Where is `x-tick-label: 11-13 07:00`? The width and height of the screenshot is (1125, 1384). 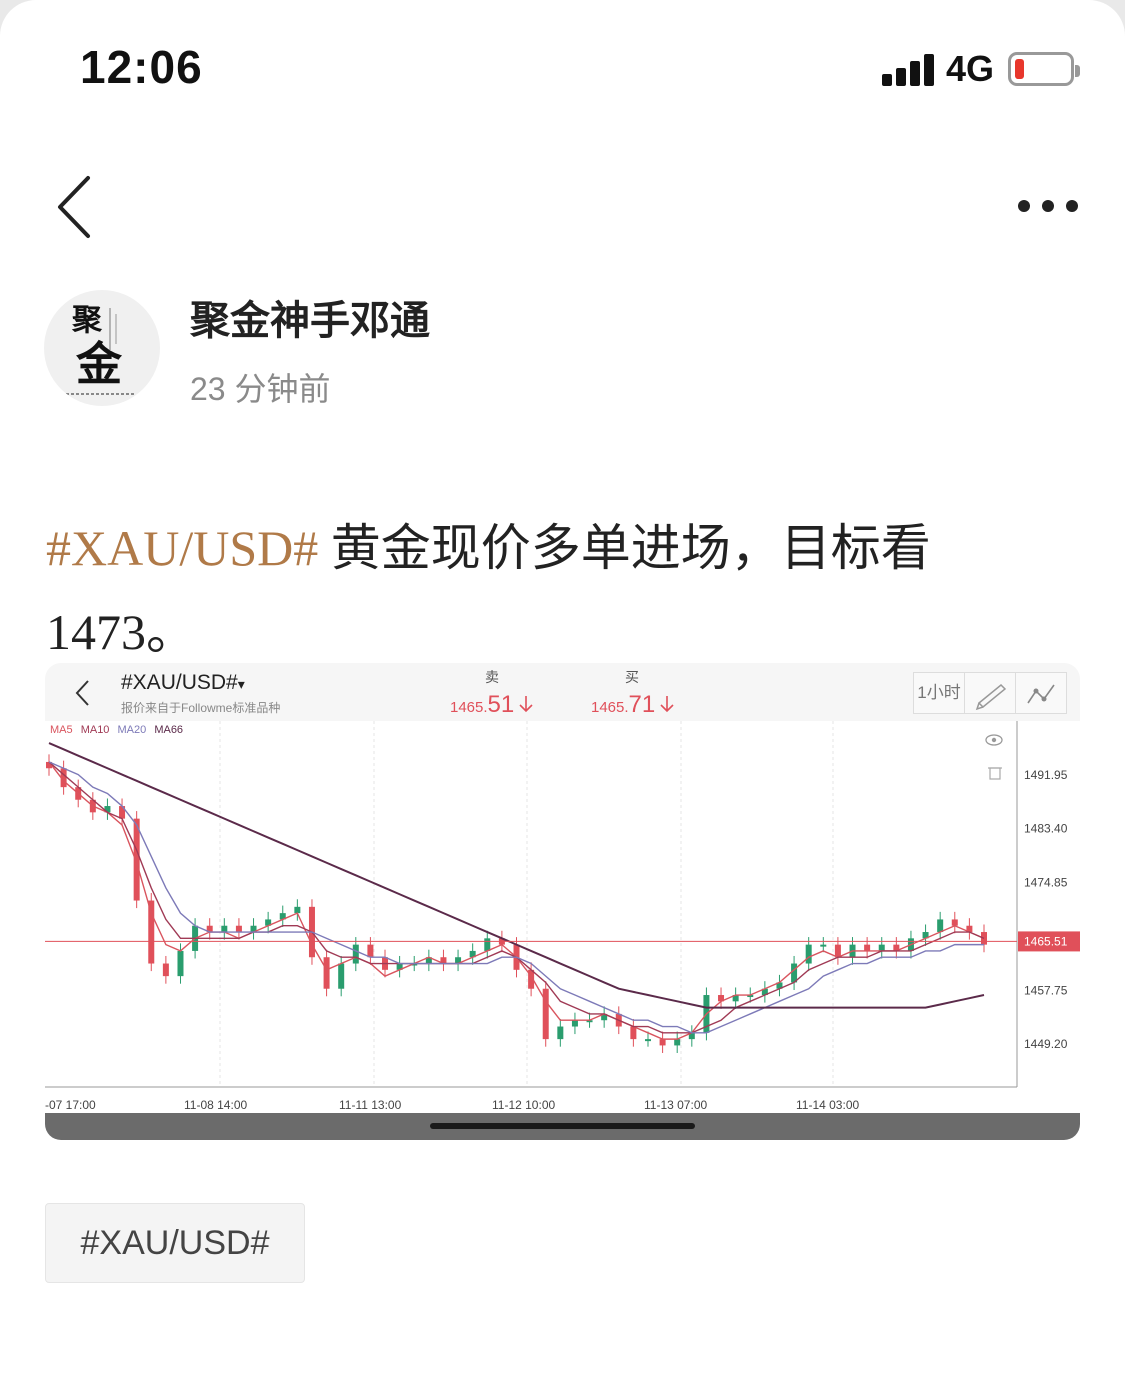
x-tick-label: 11-13 07:00 is located at coordinates (675, 1105).